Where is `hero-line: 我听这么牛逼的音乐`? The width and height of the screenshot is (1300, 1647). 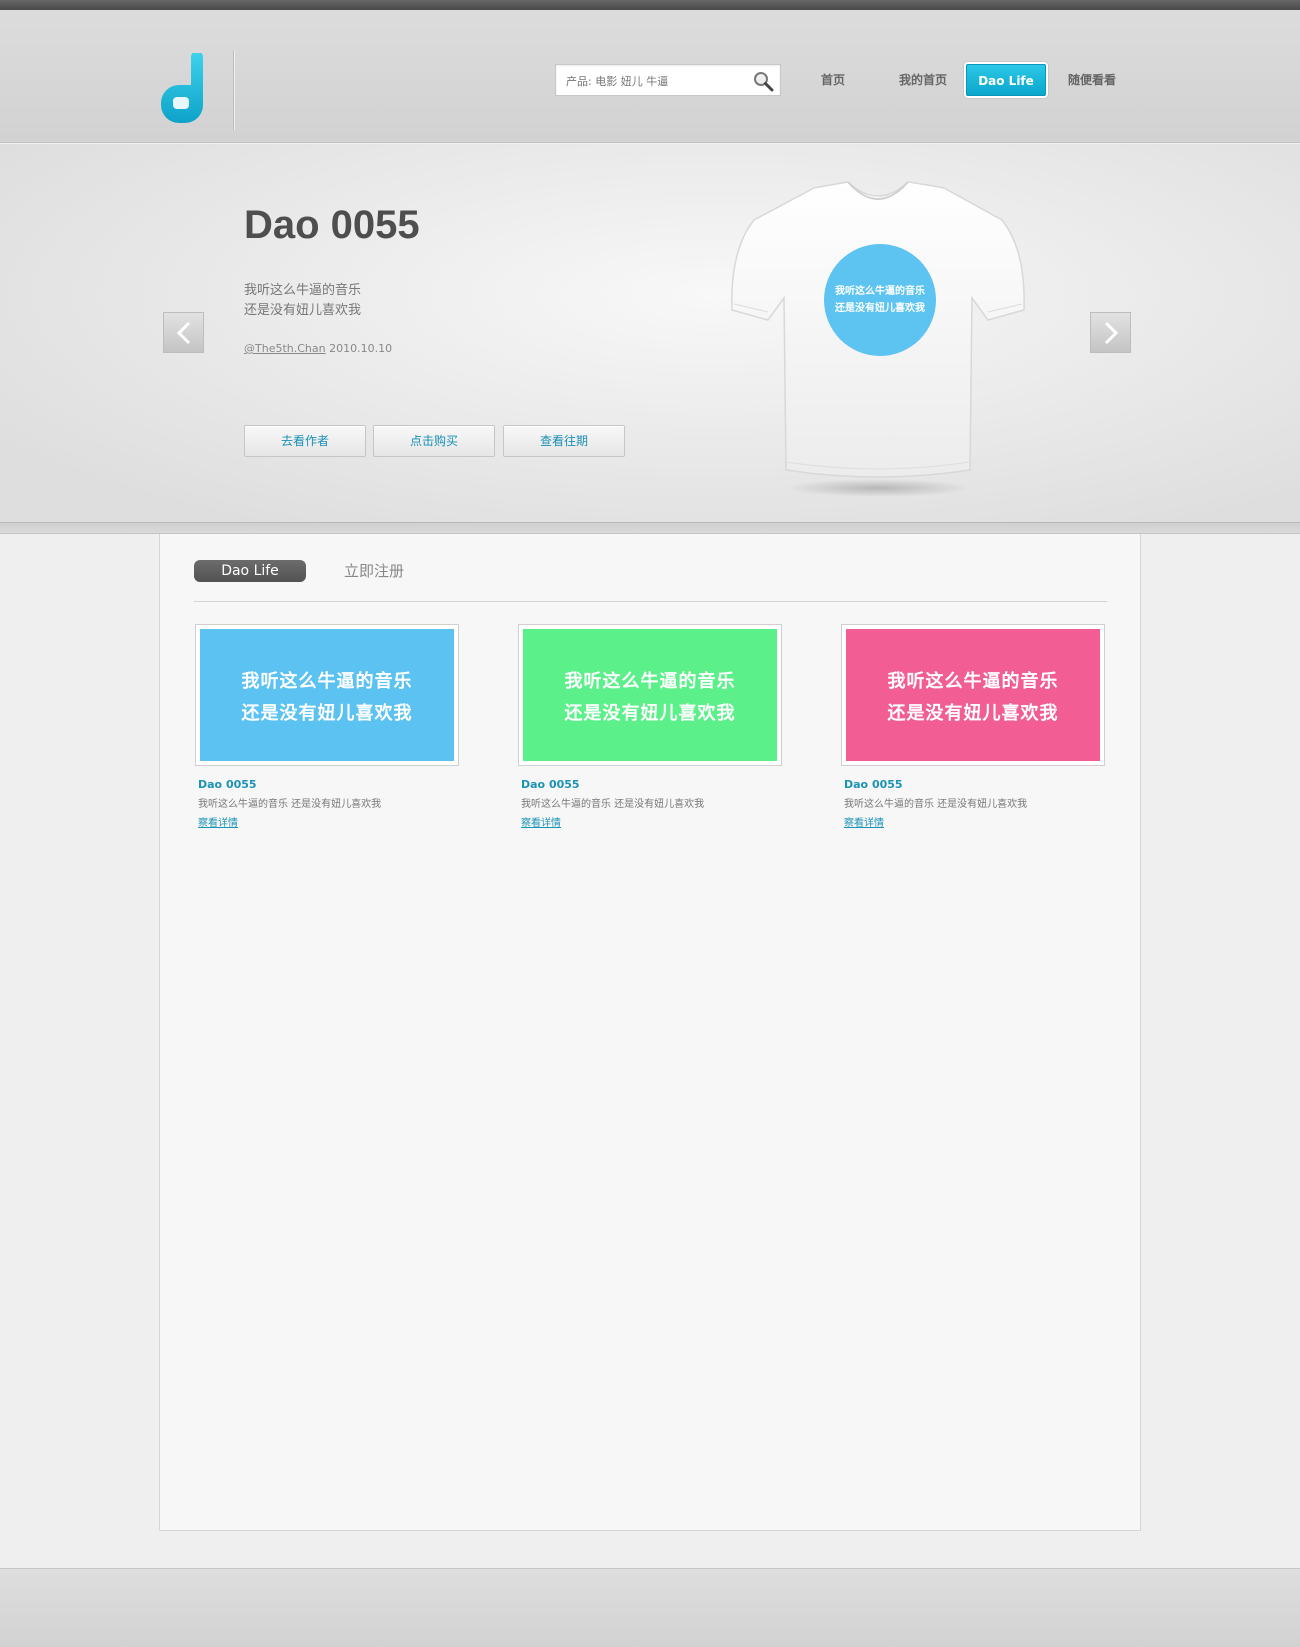
hero-line: 我听这么牛逼的音乐 is located at coordinates (303, 290).